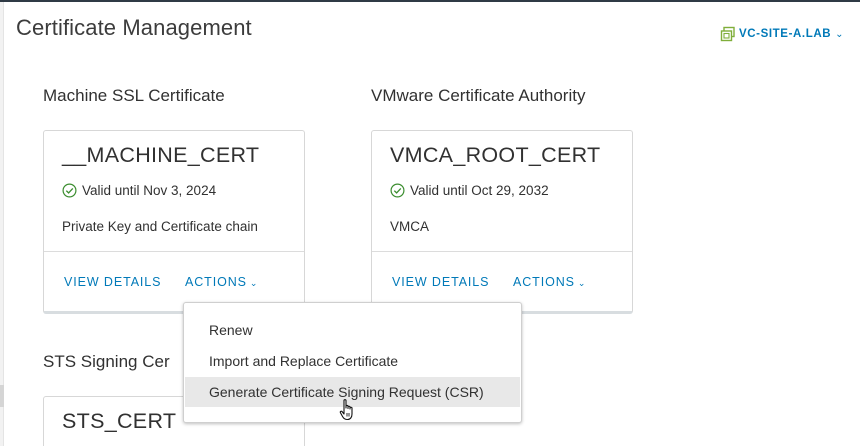 This screenshot has width=860, height=446. Describe the element at coordinates (352, 361) in the screenshot. I see `menu-item-import-replace: Import and Replace Certificate` at that location.